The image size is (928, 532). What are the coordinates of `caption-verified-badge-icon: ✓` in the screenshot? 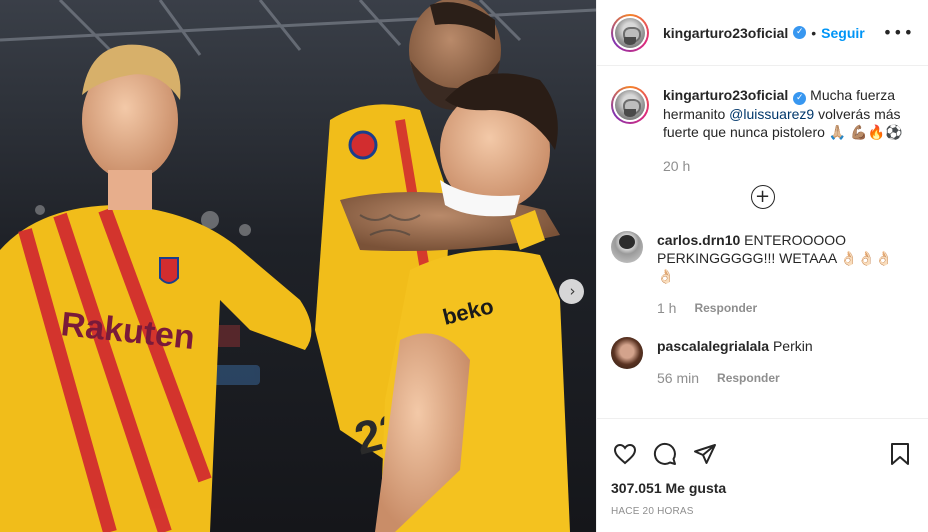 It's located at (800, 98).